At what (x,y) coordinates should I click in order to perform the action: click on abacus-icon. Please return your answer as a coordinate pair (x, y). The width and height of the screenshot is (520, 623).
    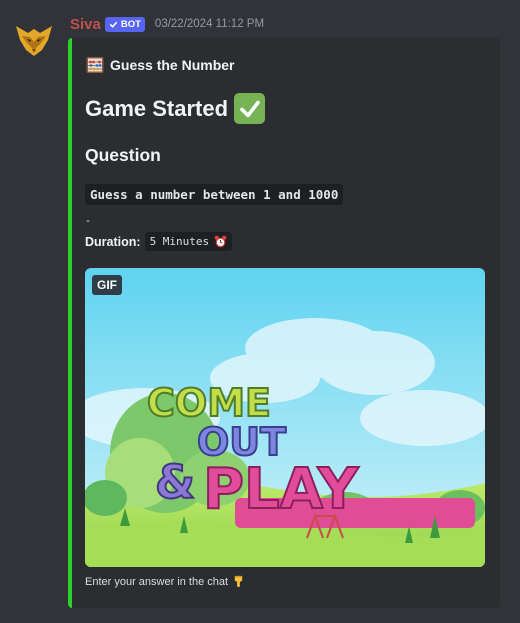
    Looking at the image, I should click on (95, 65).